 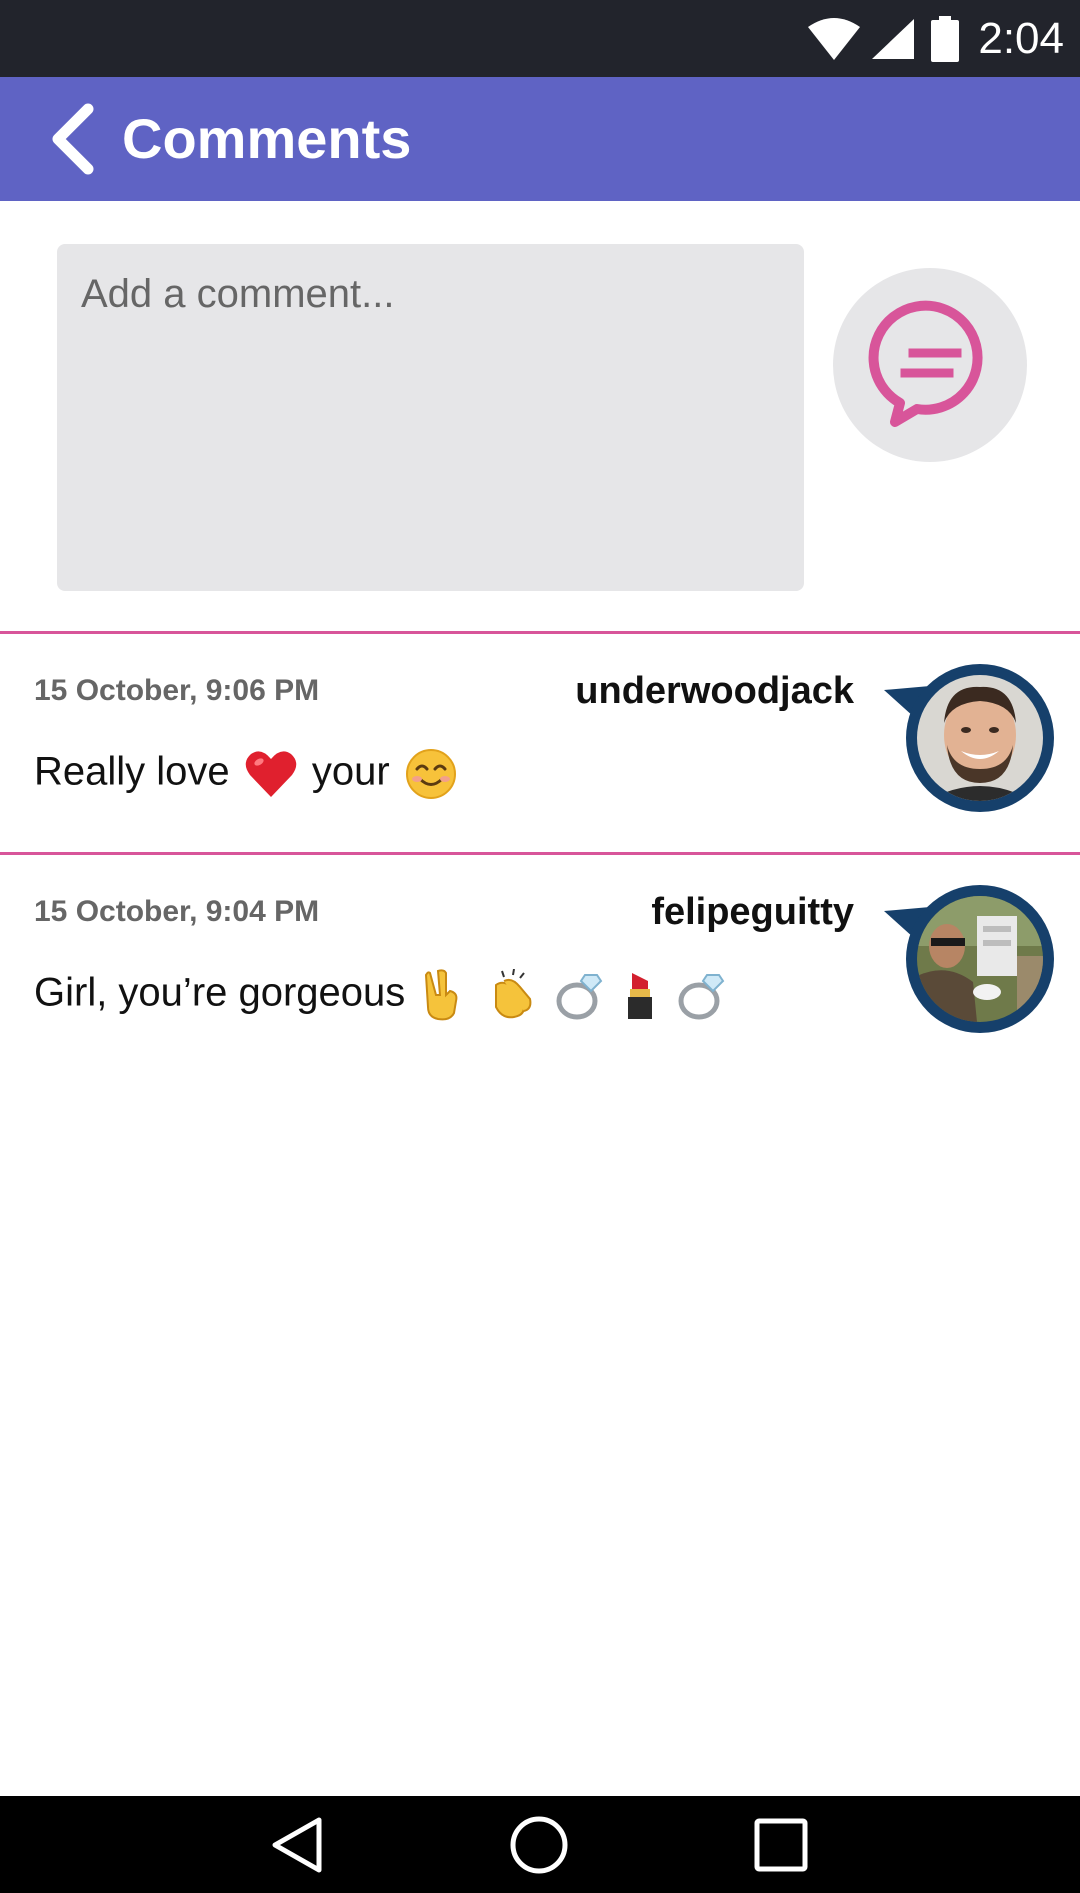 I want to click on avatar-felipeguitty, so click(x=969, y=960).